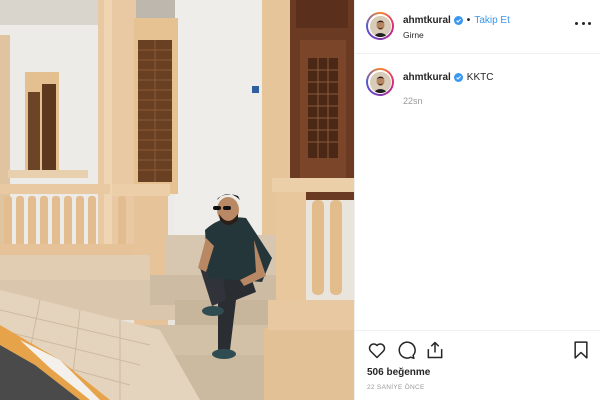 The width and height of the screenshot is (600, 400). What do you see at coordinates (427, 20) in the screenshot?
I see `username-link: ahmtkural` at bounding box center [427, 20].